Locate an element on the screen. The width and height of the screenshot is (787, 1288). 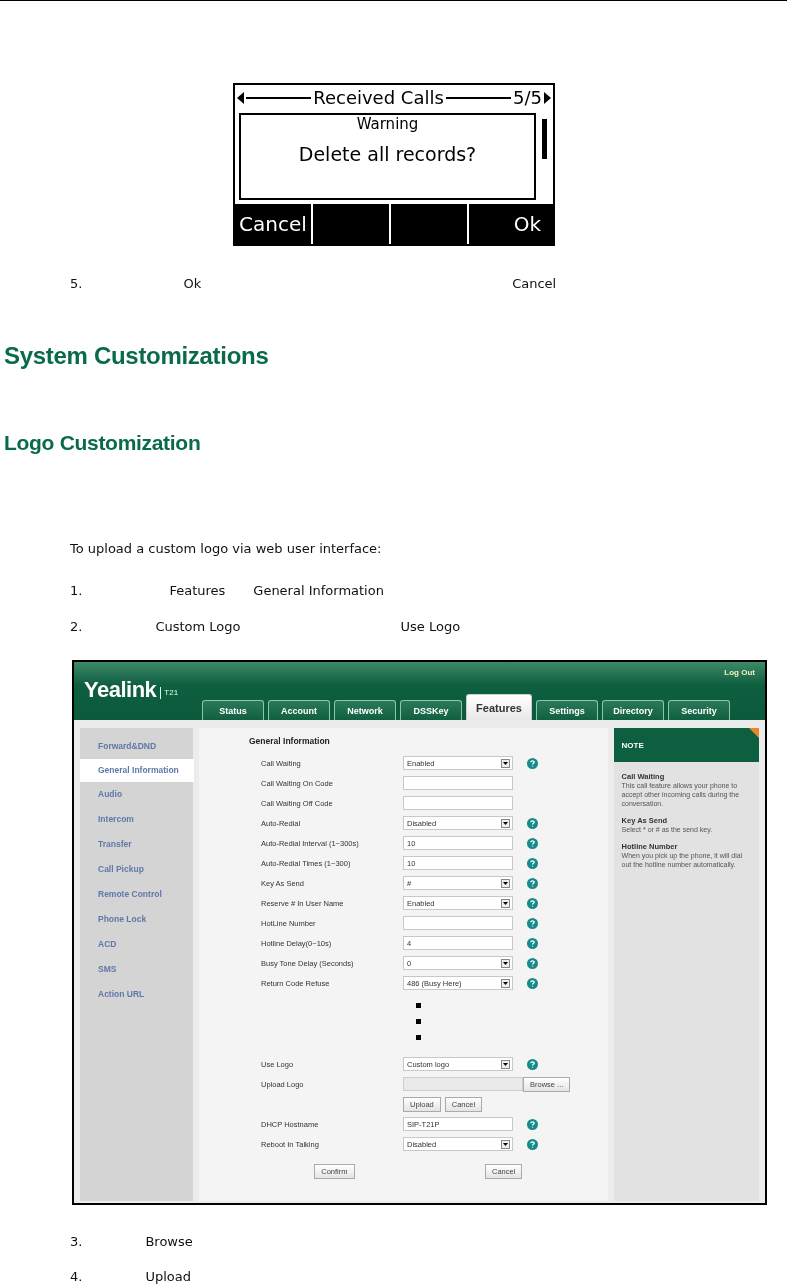
dialog-title: Warning is located at coordinates (387, 124).